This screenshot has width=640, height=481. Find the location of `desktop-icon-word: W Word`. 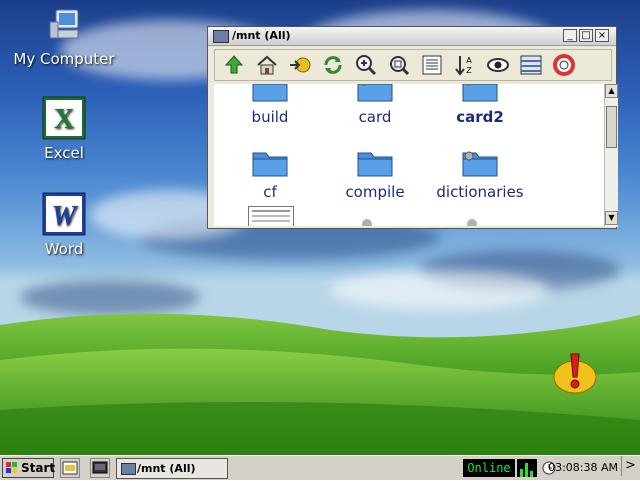

desktop-icon-word: W Word is located at coordinates (64, 225).